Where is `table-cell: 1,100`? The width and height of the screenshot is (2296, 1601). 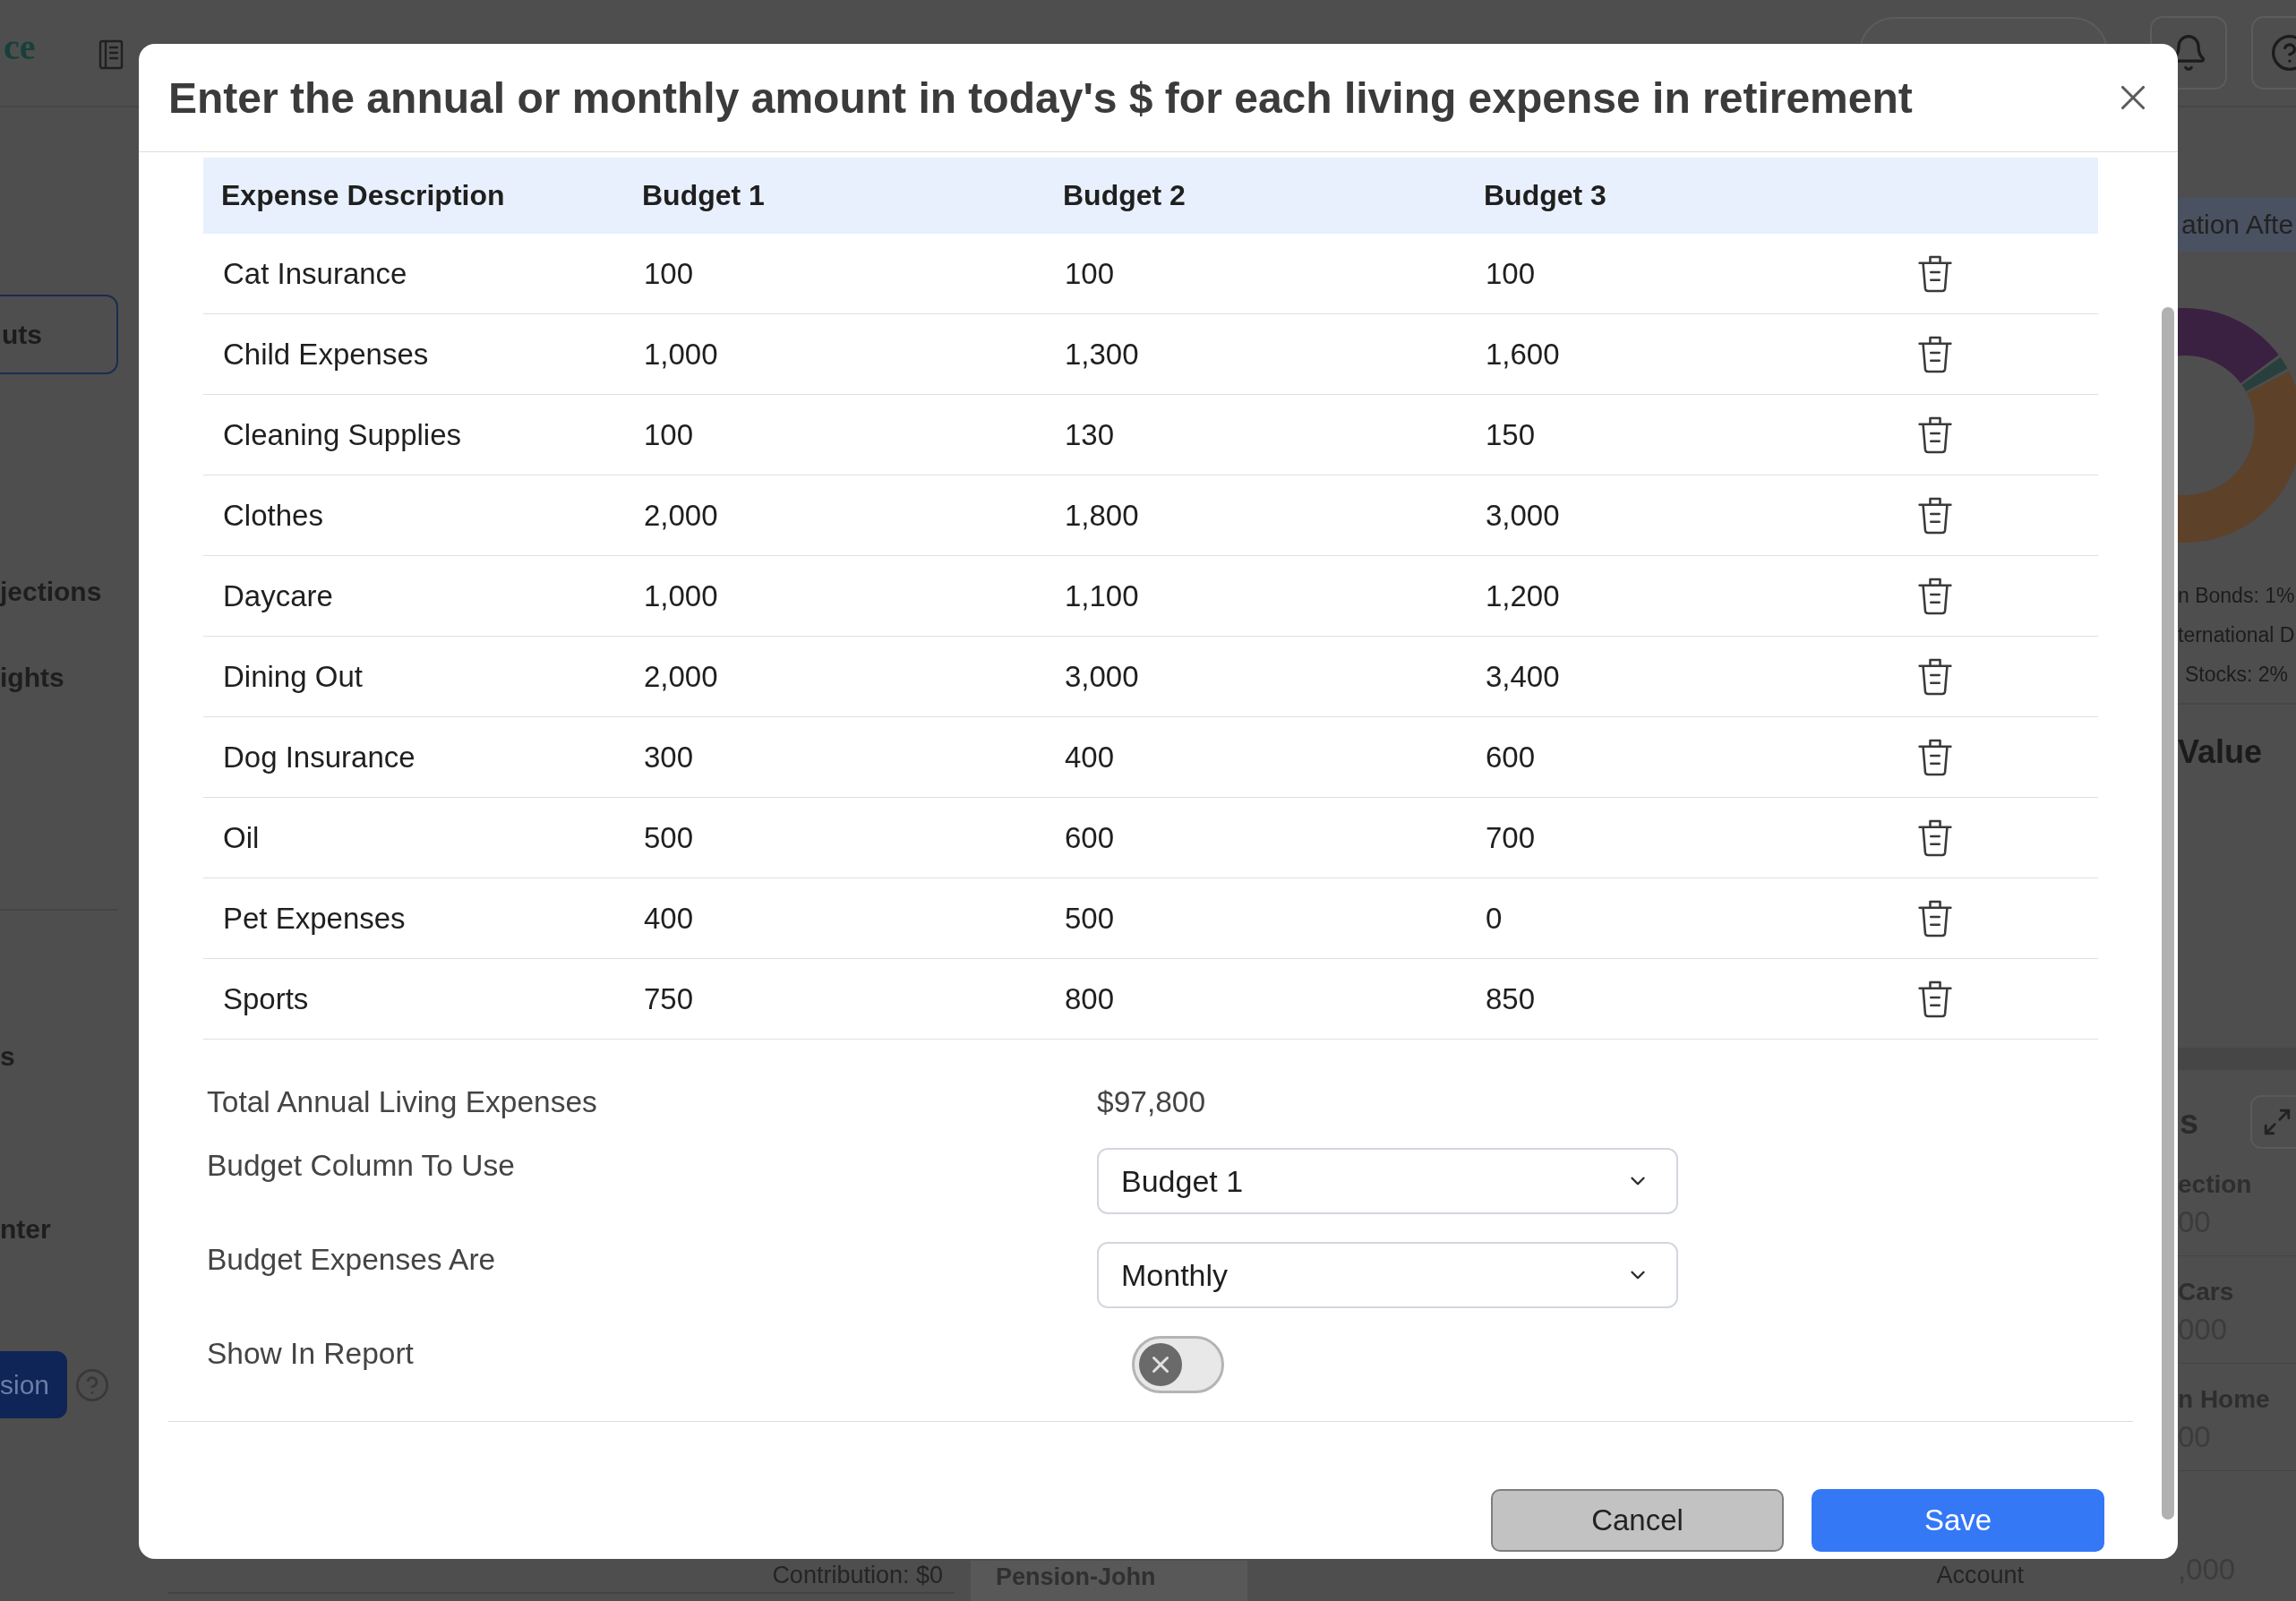
table-cell: 1,100 is located at coordinates (1102, 595).